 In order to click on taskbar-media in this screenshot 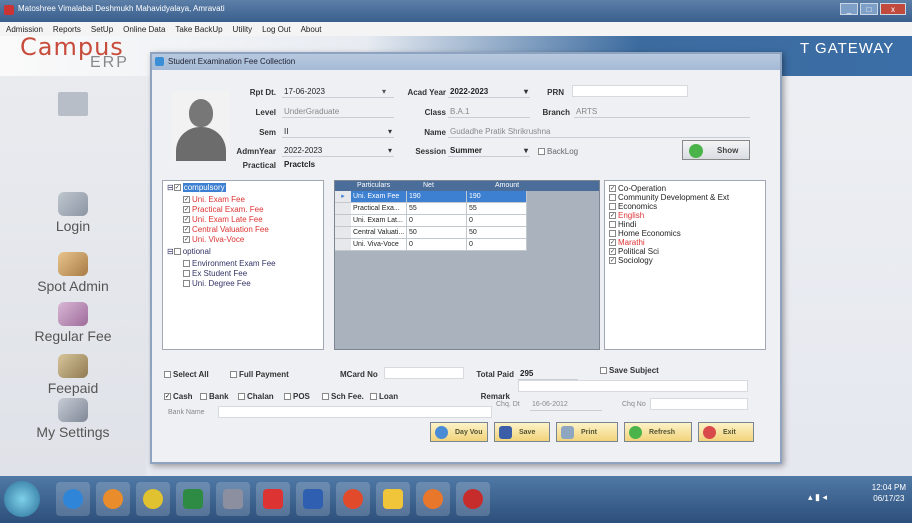, I will do `click(113, 499)`.